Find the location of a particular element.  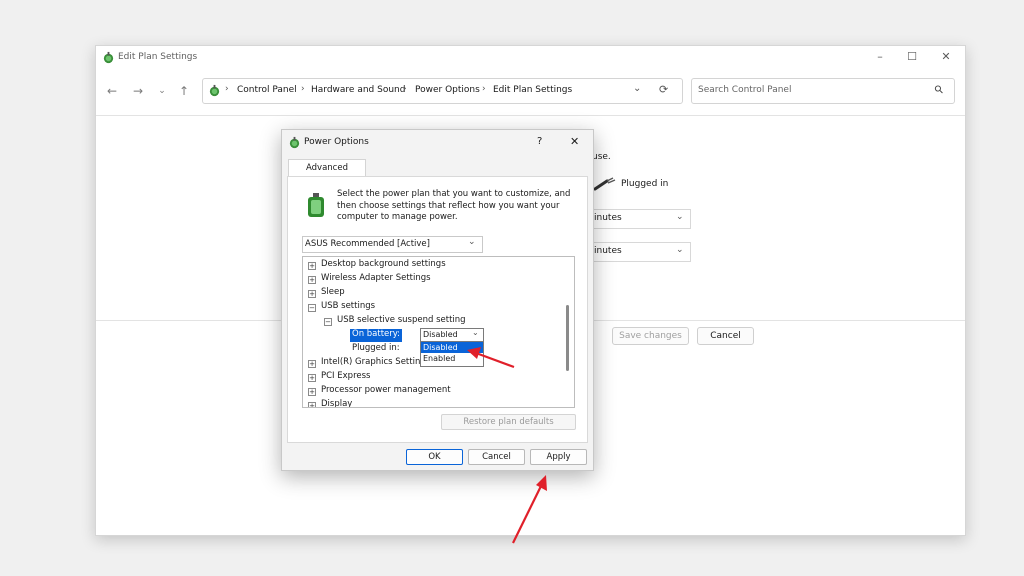

arrow-to-apply is located at coordinates (529, 509).